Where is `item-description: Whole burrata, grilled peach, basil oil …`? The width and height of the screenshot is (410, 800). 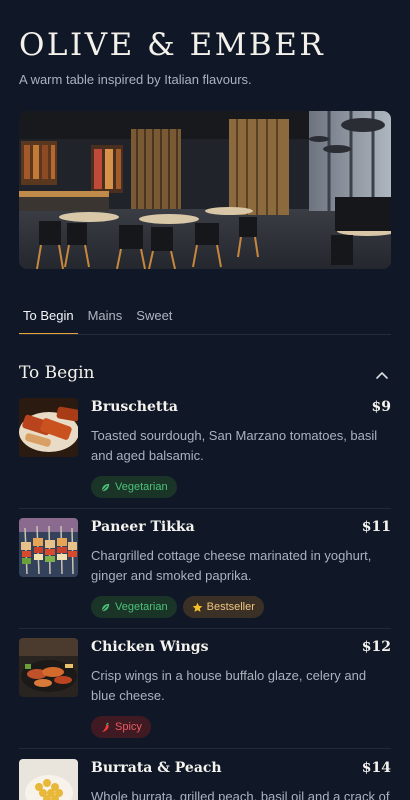 item-description: Whole burrata, grilled peach, basil oil … is located at coordinates (240, 794).